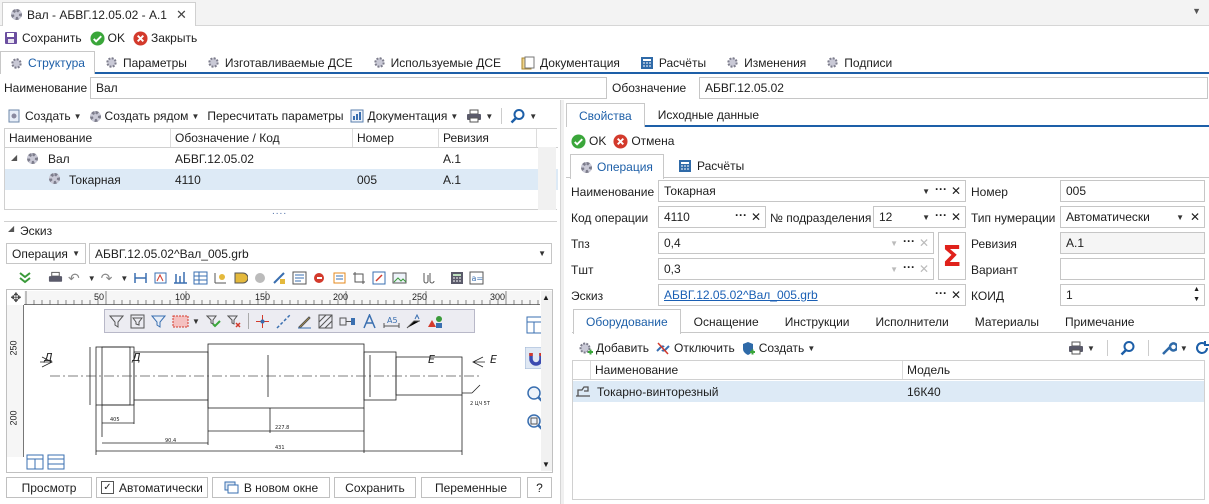 This screenshot has height=504, width=1209. What do you see at coordinates (47, 62) in the screenshot?
I see `tab-main-tabs-0: Структура` at bounding box center [47, 62].